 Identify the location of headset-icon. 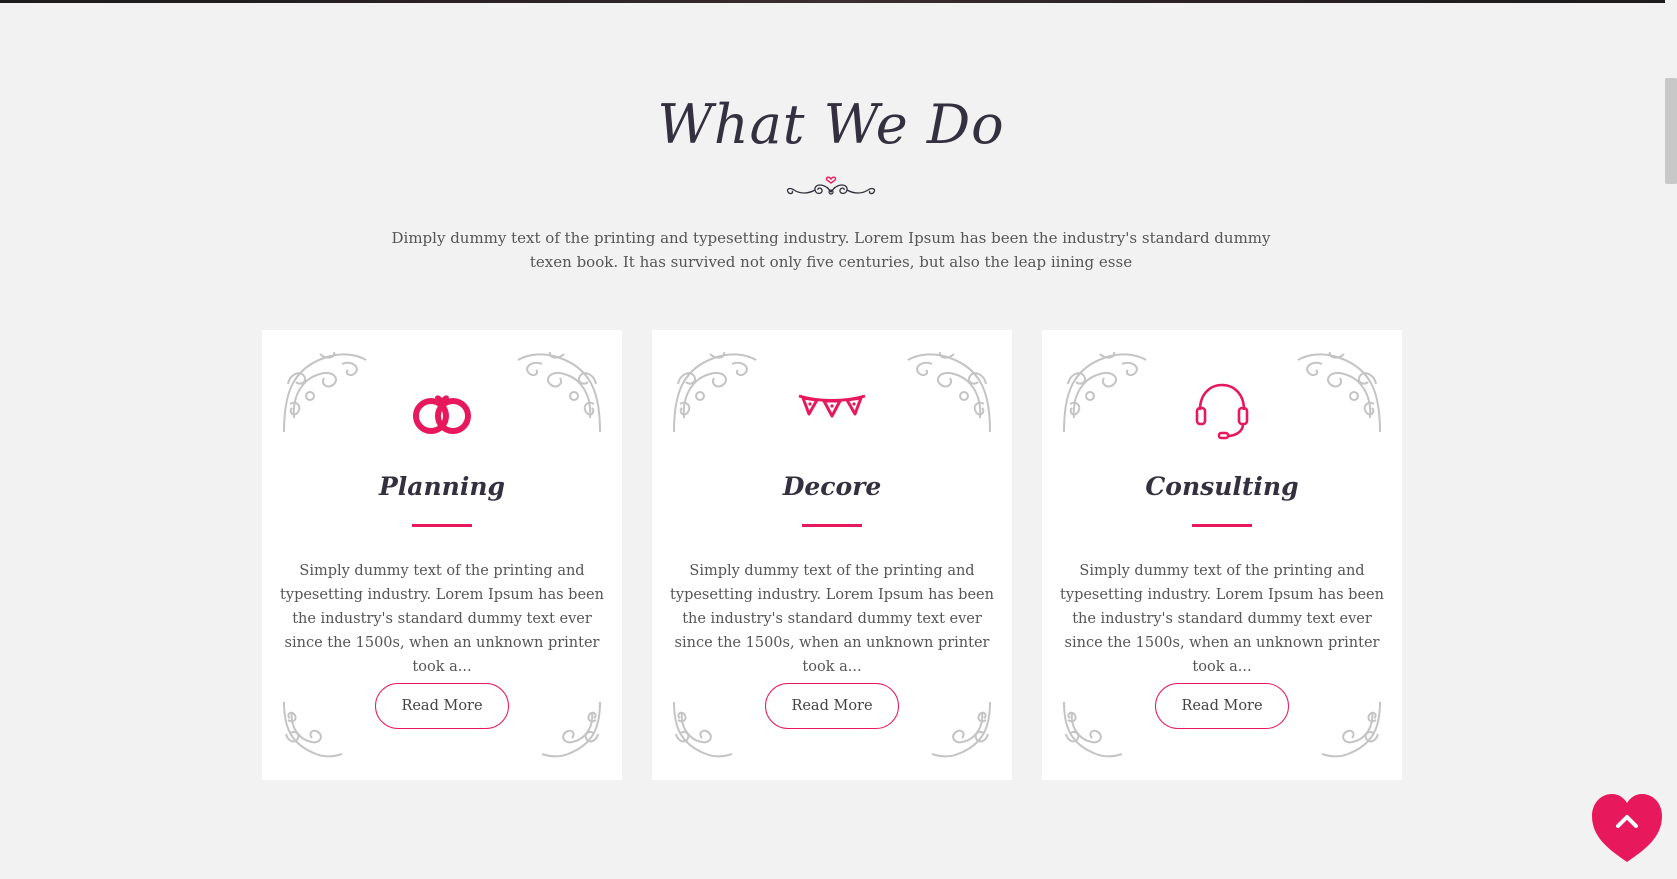
(1222, 411).